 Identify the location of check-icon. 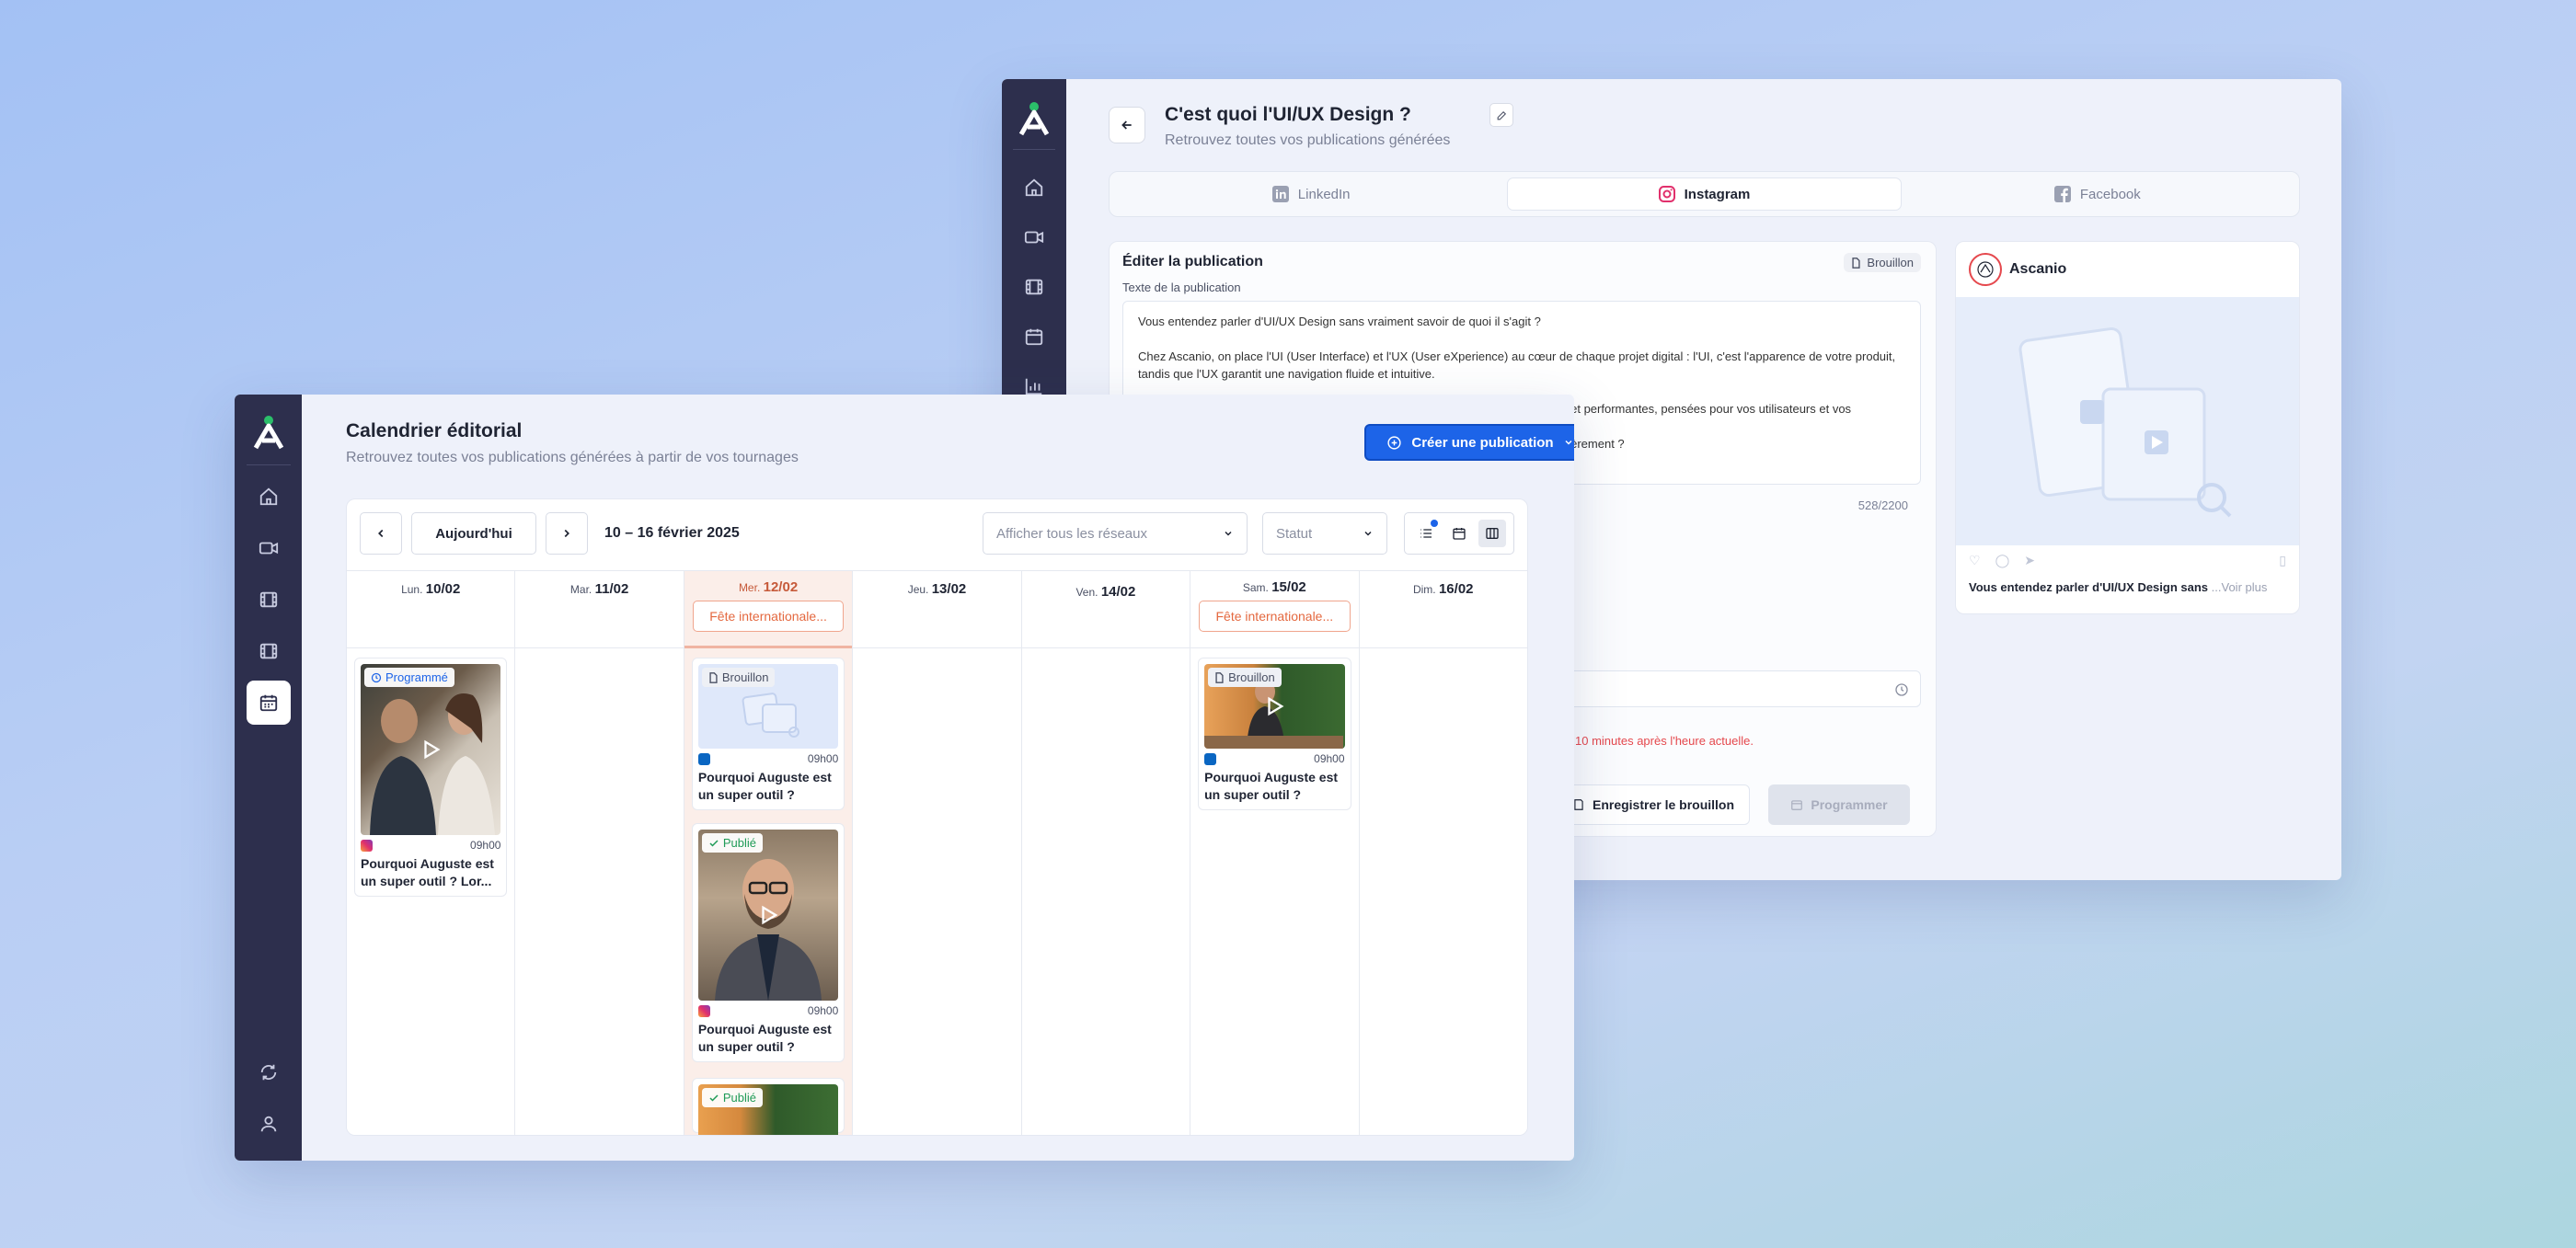
(714, 843).